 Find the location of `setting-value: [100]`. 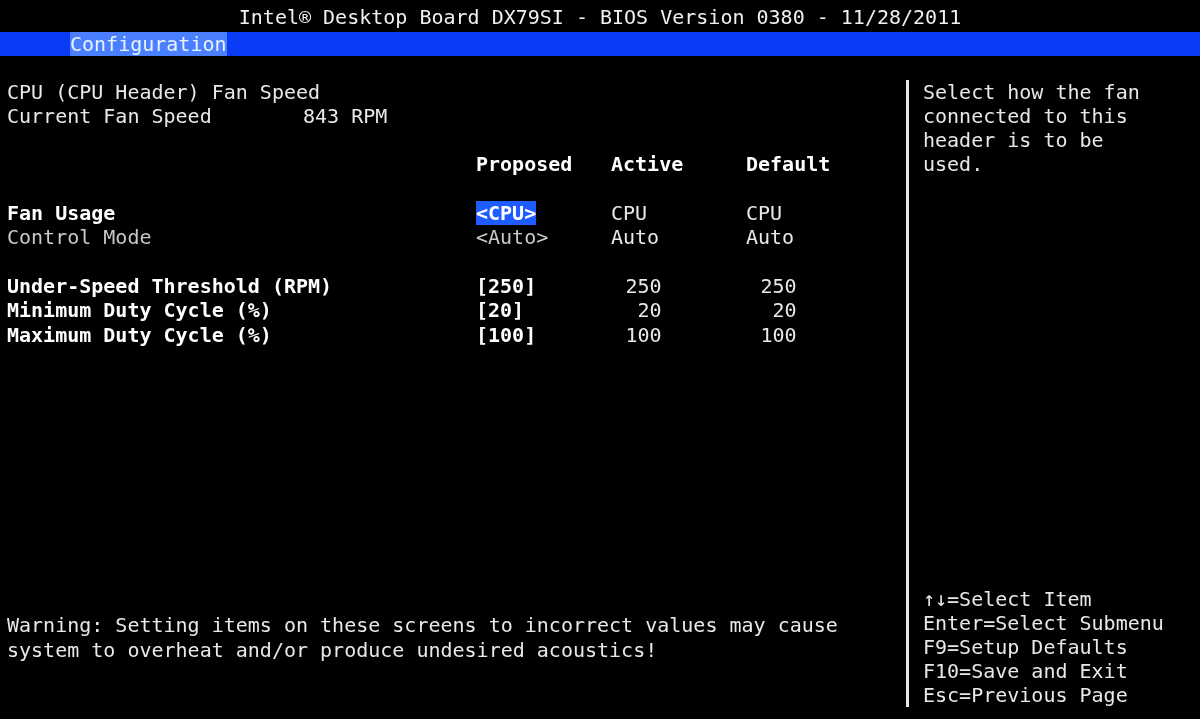

setting-value: [100] is located at coordinates (506, 334).